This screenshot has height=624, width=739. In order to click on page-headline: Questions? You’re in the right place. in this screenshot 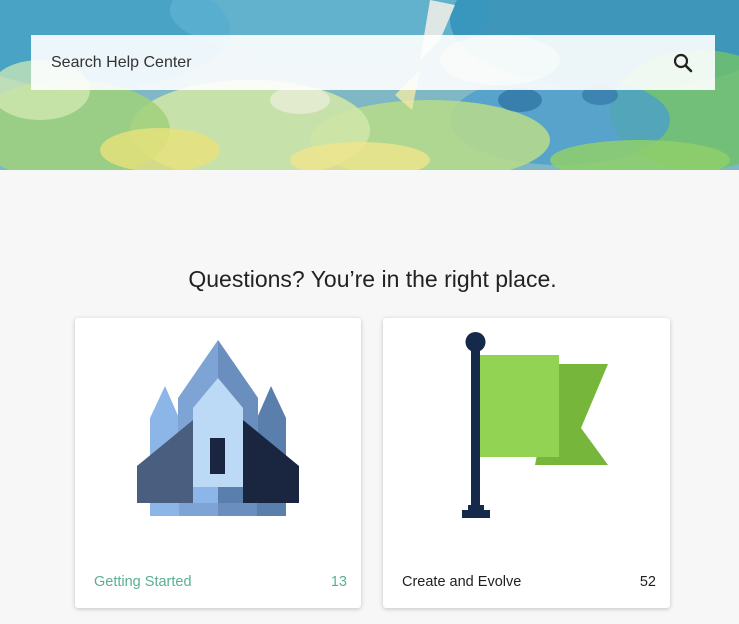, I will do `click(372, 279)`.